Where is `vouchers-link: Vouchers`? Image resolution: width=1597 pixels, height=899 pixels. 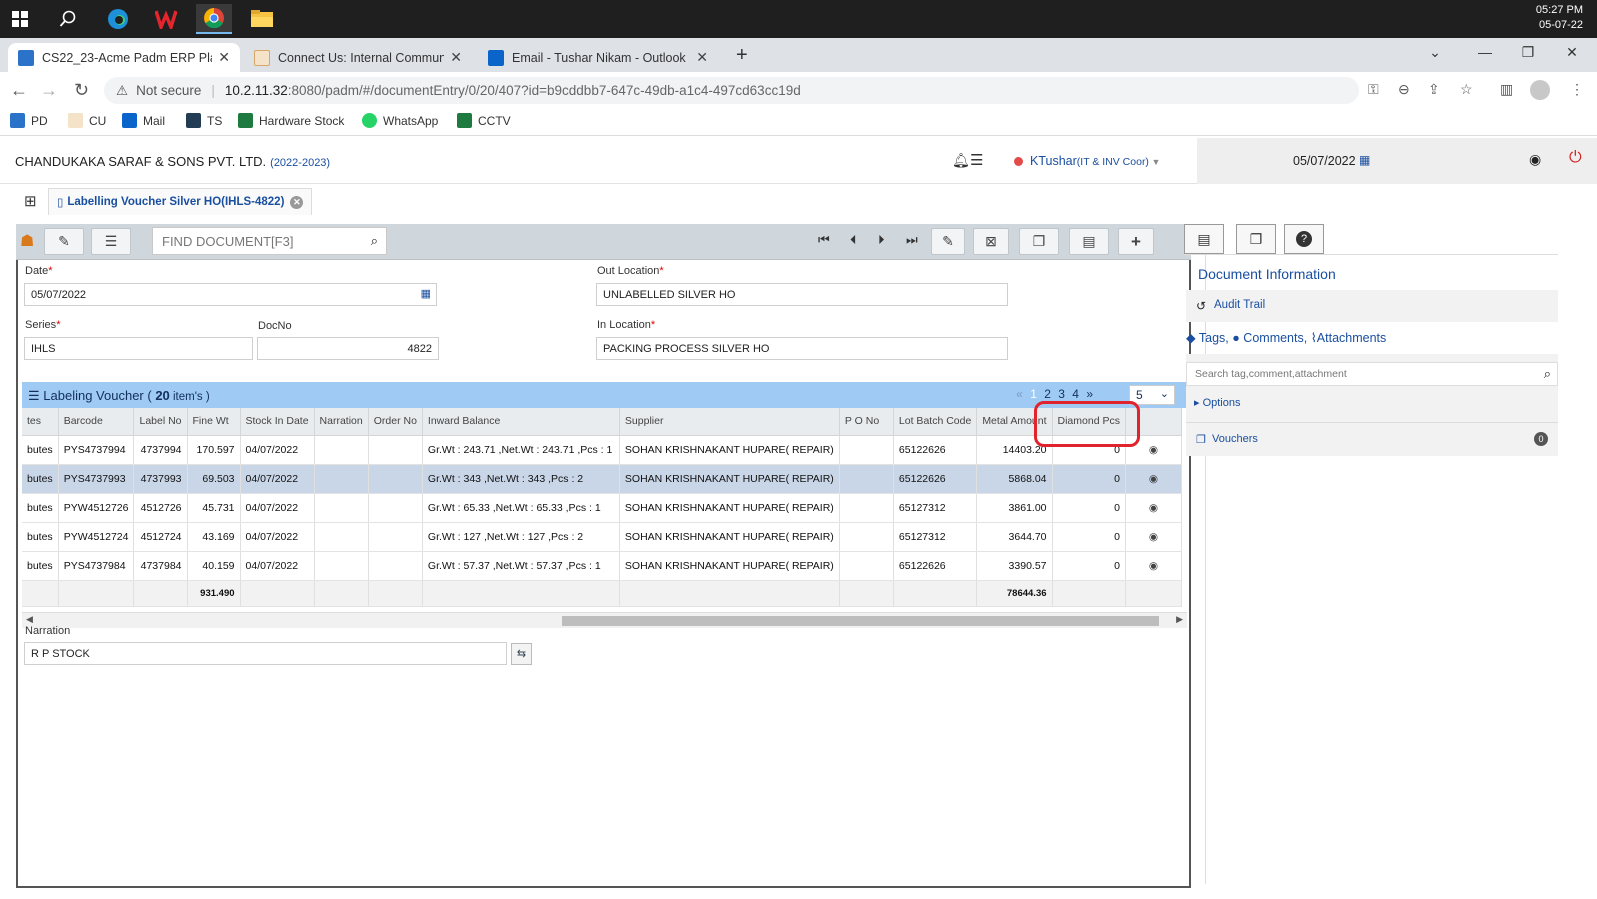 vouchers-link: Vouchers is located at coordinates (1235, 439).